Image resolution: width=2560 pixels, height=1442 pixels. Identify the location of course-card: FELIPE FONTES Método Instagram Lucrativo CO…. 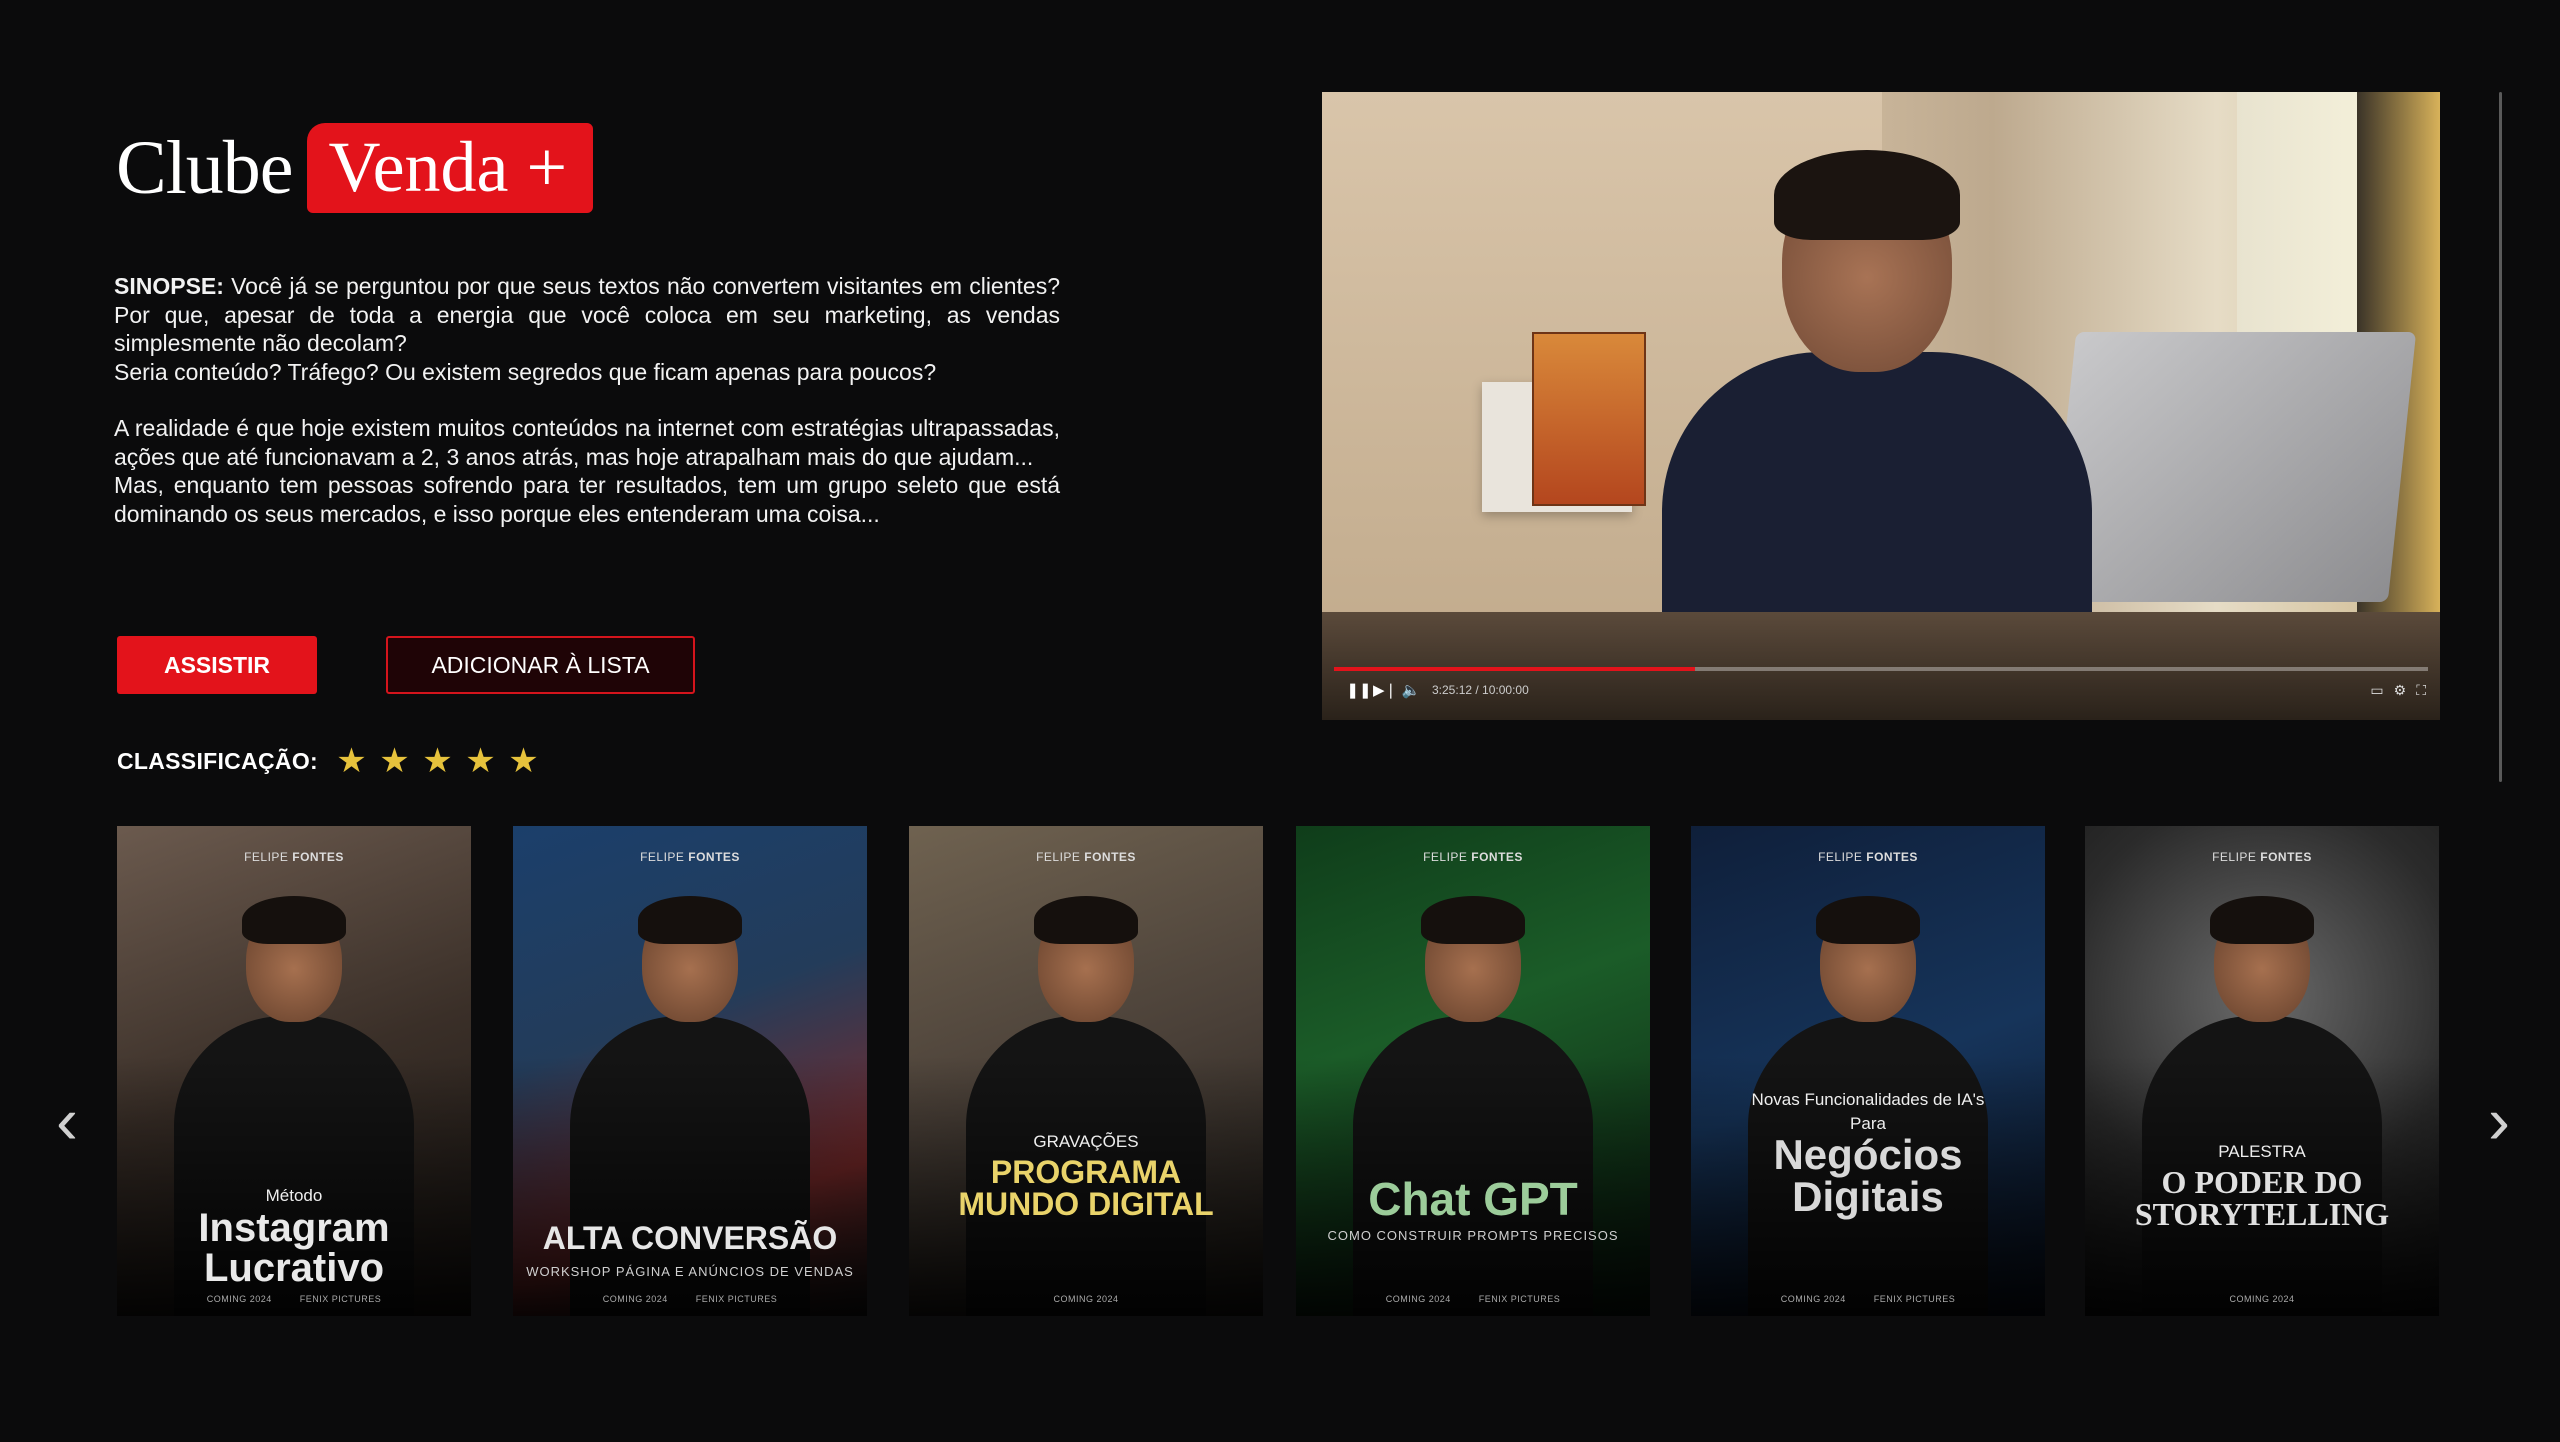
(294, 1071).